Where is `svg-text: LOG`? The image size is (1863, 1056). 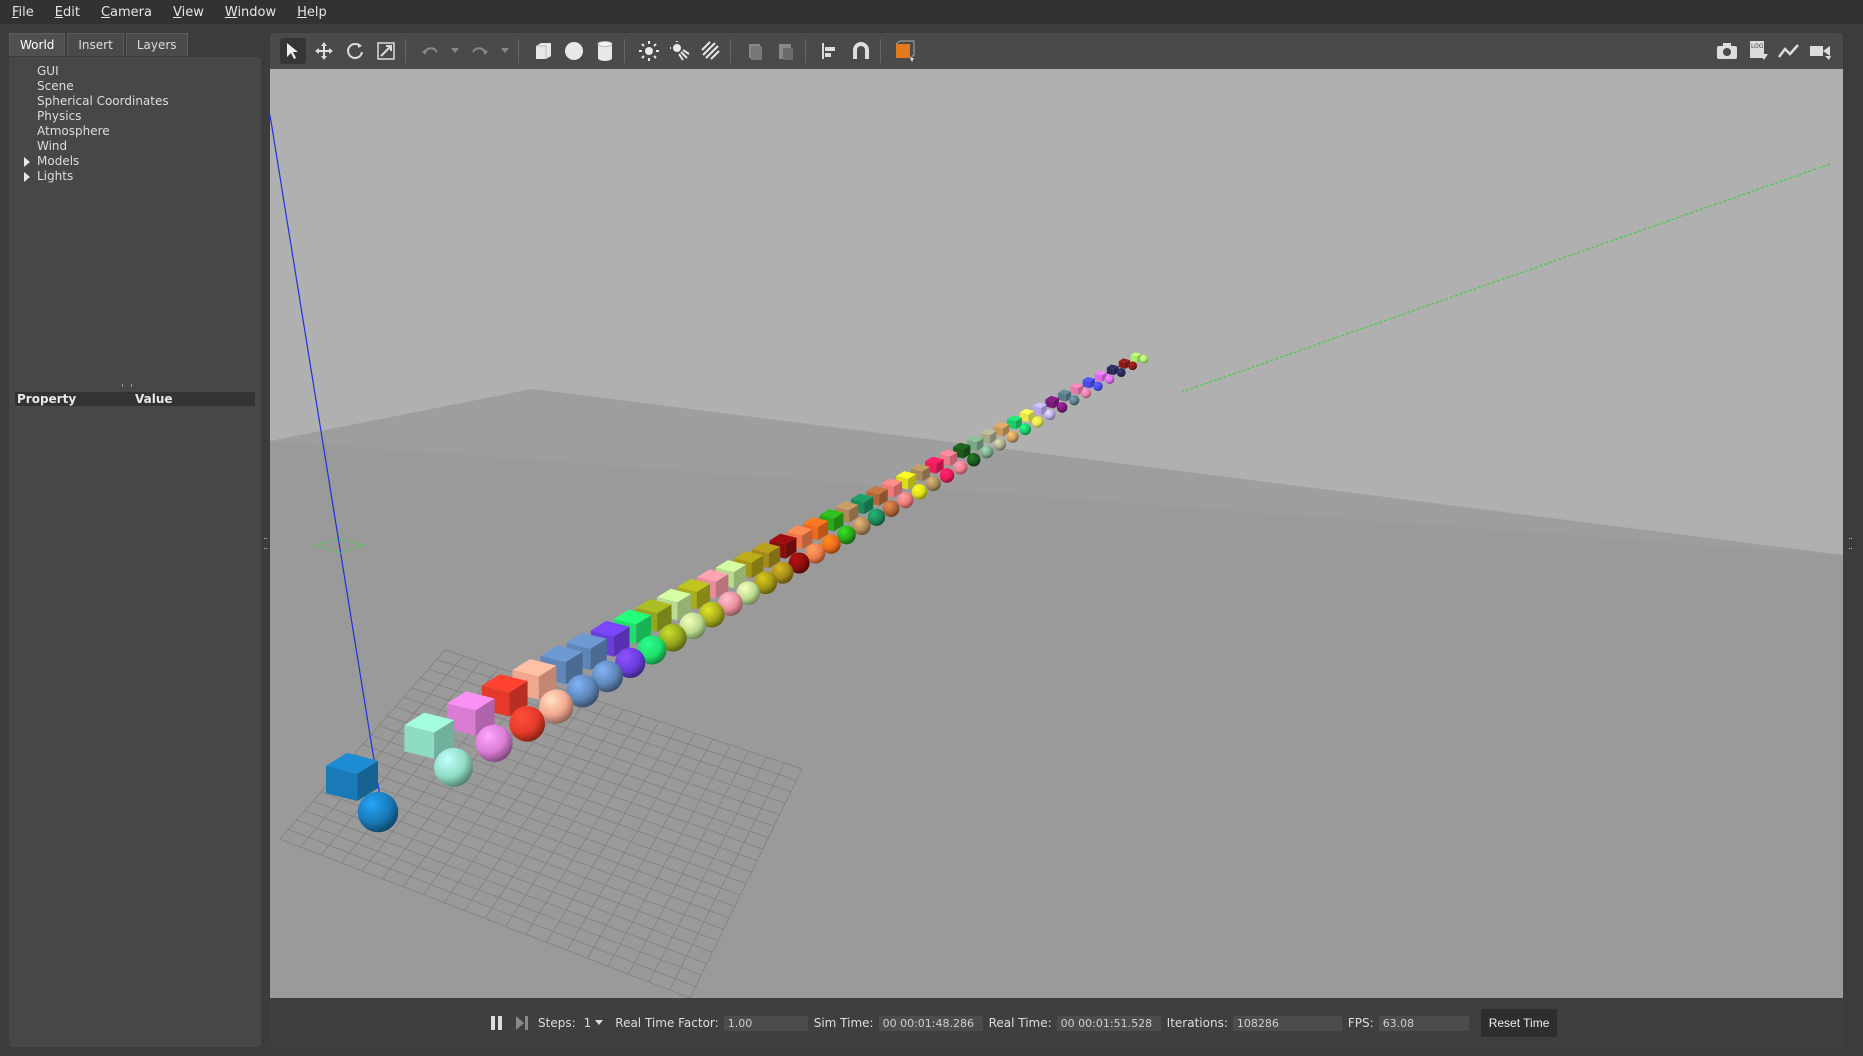 svg-text: LOG is located at coordinates (1757, 46).